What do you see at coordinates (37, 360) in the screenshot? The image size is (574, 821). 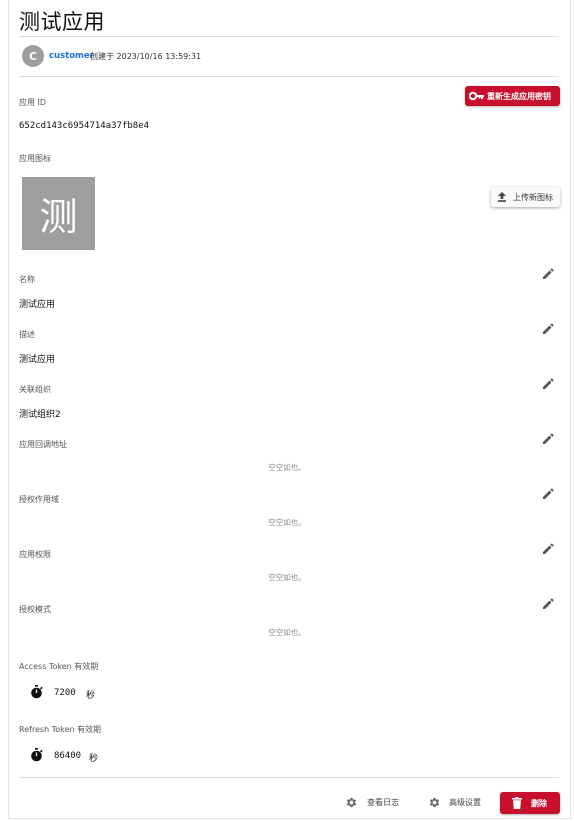 I see `description-value: 测试应用` at bounding box center [37, 360].